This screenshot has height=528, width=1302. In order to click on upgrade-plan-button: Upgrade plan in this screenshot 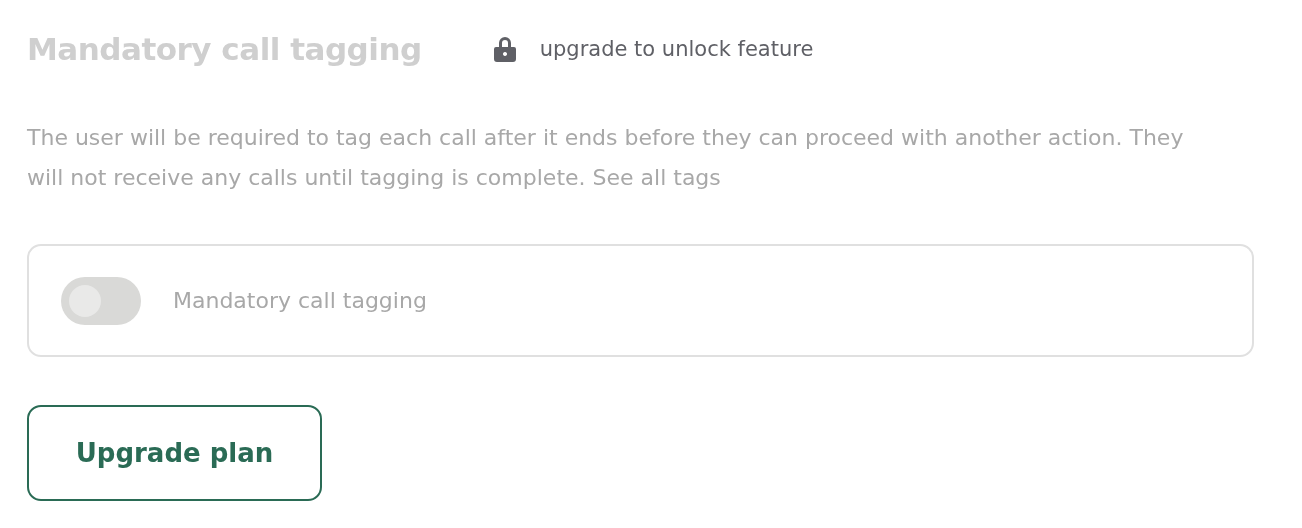, I will do `click(174, 453)`.